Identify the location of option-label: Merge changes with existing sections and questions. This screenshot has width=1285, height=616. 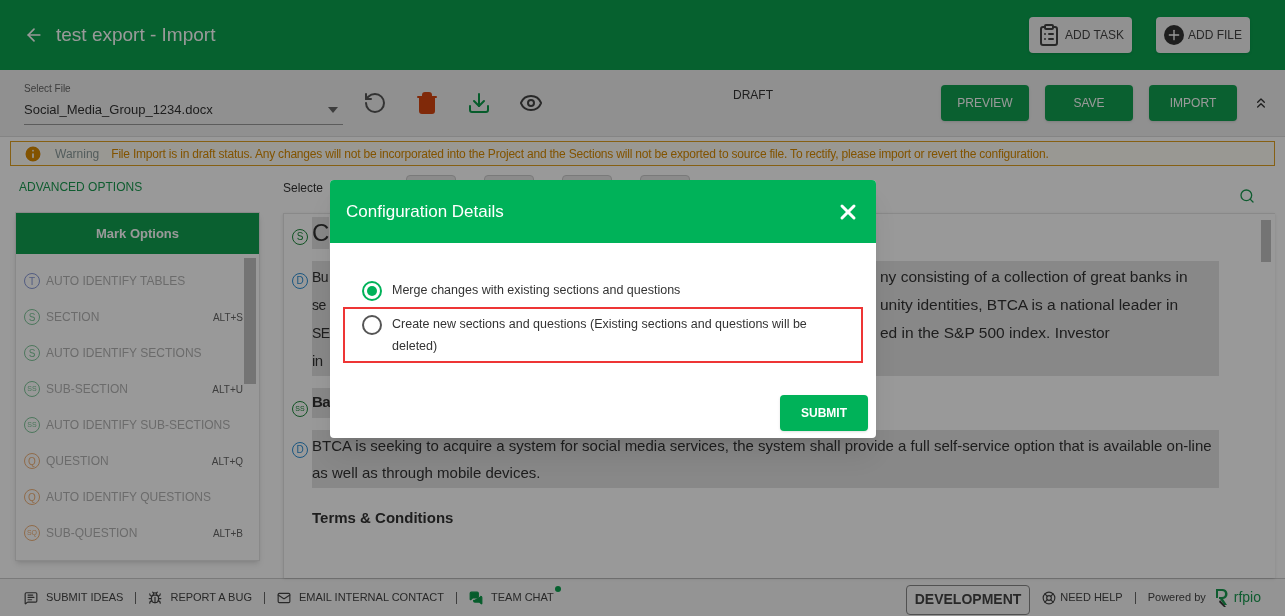
(536, 290).